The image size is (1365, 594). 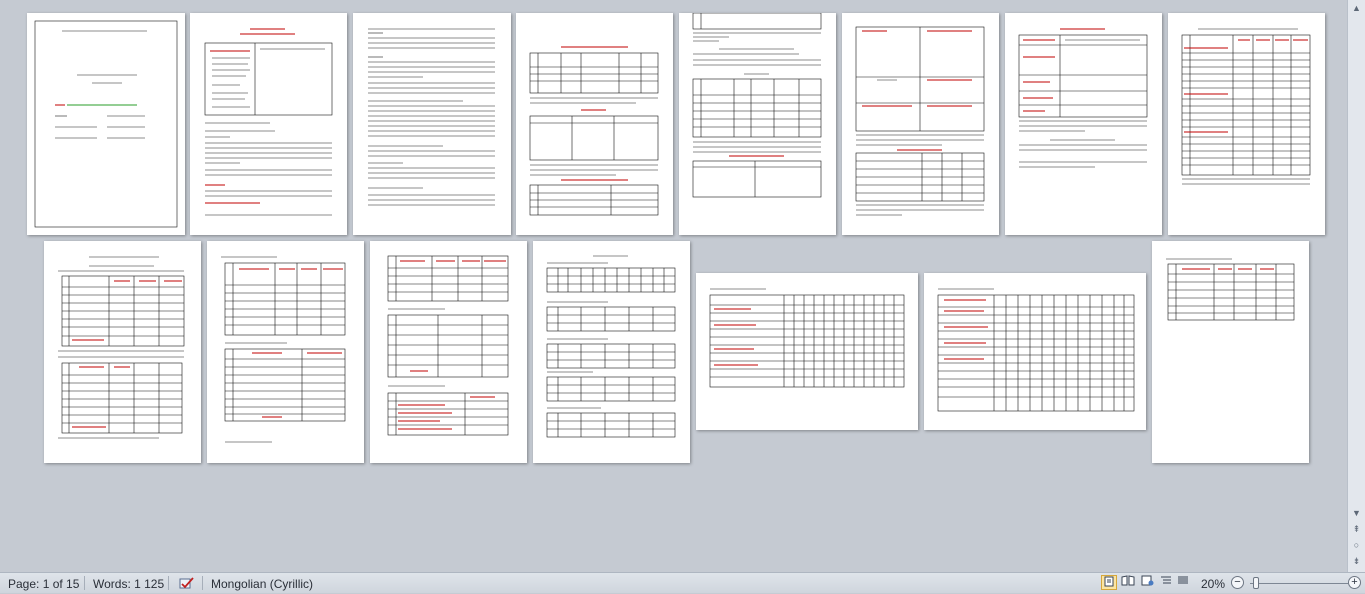 What do you see at coordinates (1356, 529) in the screenshot?
I see `browse-previous-icon: ⇞` at bounding box center [1356, 529].